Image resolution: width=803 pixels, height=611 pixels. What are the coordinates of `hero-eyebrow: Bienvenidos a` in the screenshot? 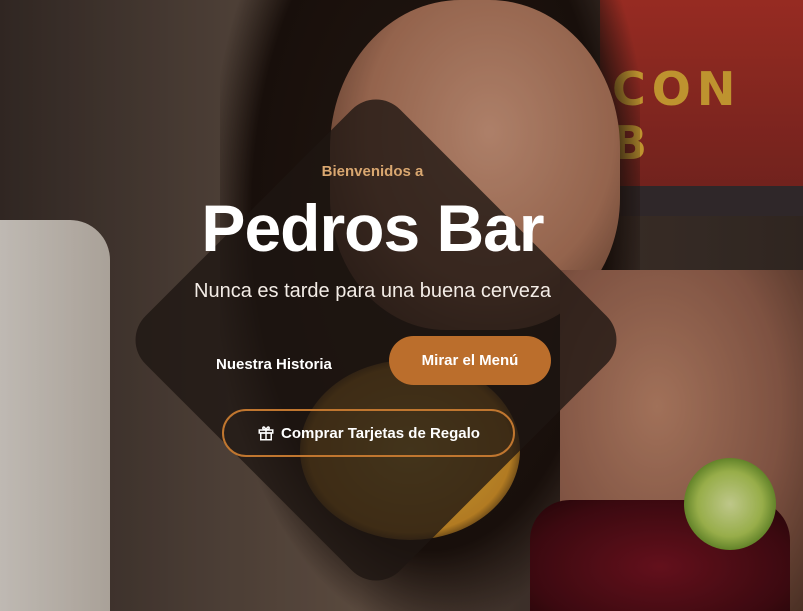 It's located at (372, 171).